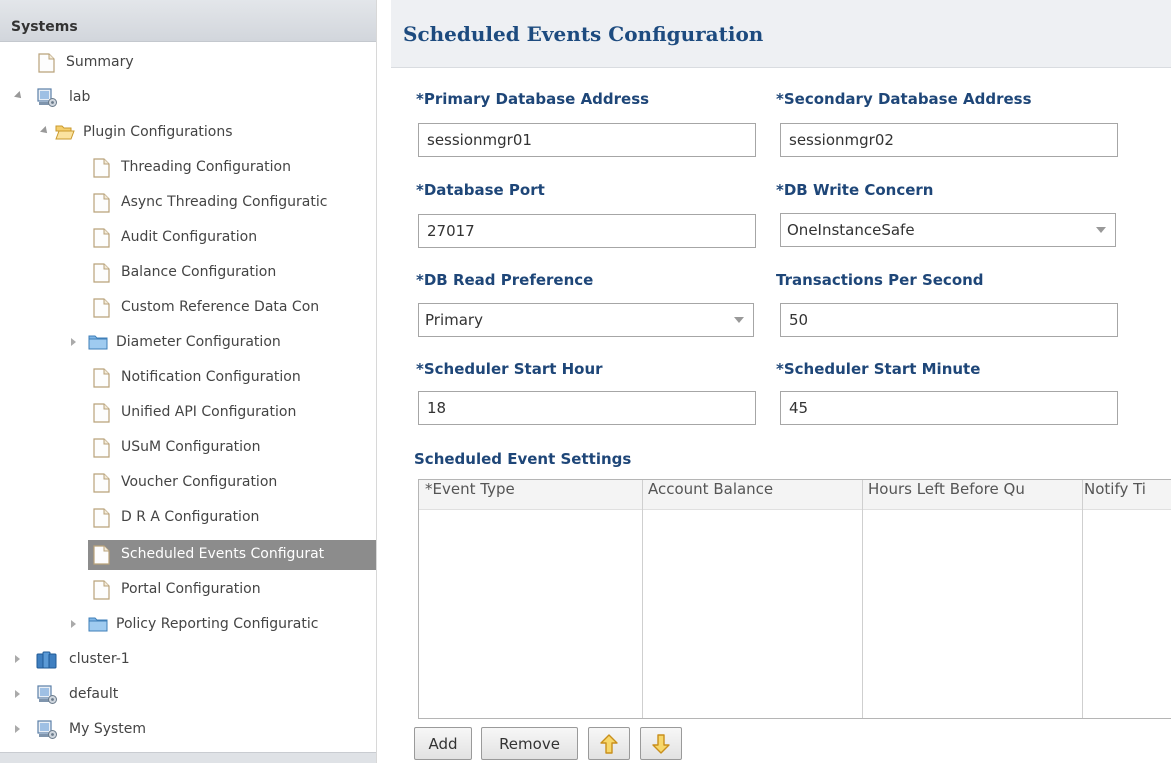  What do you see at coordinates (191, 447) in the screenshot?
I see `tree-item-label: USuM Configuration` at bounding box center [191, 447].